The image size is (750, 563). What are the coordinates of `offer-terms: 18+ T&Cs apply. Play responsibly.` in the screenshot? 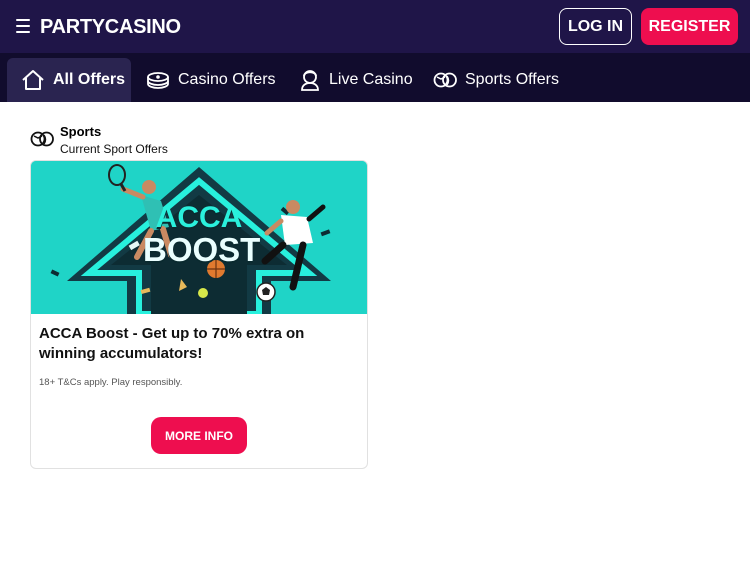 It's located at (111, 382).